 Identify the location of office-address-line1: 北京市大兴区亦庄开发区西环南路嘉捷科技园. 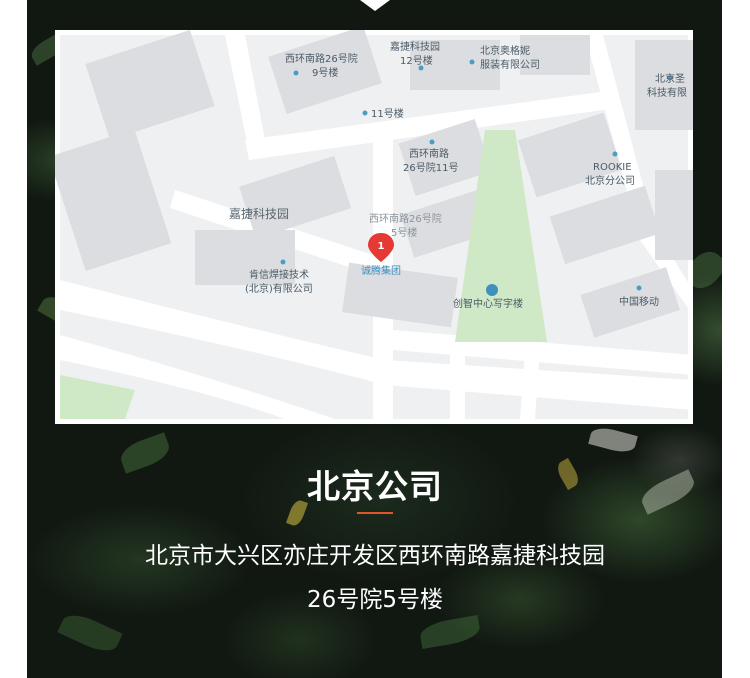
(375, 556).